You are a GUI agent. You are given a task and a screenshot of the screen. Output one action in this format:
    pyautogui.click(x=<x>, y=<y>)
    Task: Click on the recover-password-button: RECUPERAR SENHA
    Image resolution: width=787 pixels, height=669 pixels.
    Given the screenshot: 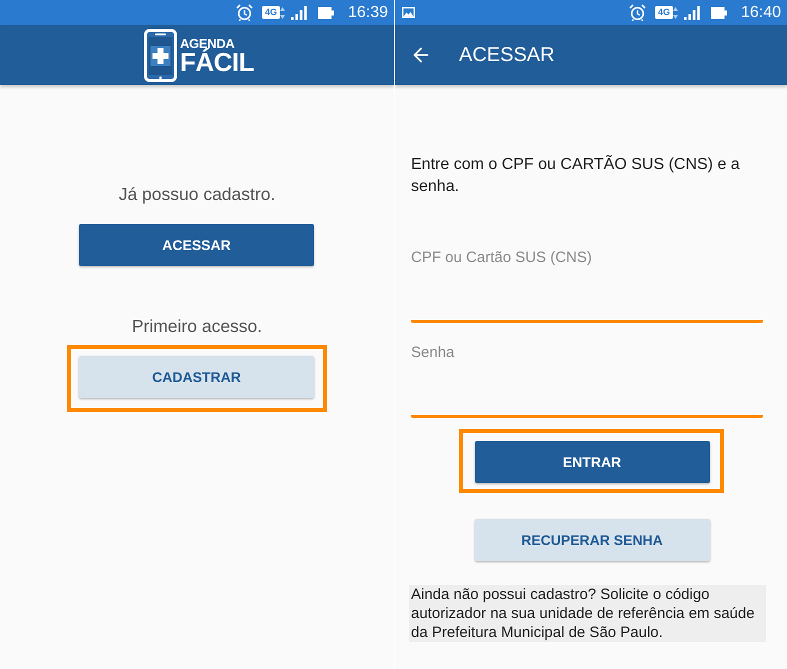 What is the action you would take?
    pyautogui.click(x=592, y=540)
    